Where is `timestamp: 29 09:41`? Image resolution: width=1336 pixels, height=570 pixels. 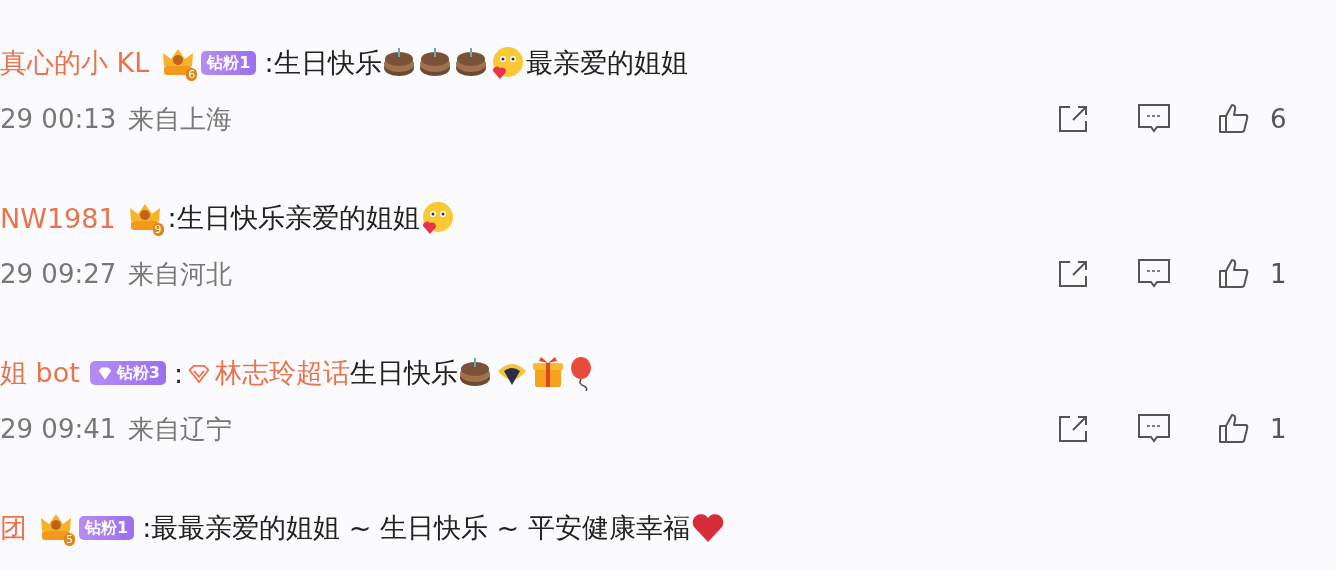 timestamp: 29 09:41 is located at coordinates (58, 429).